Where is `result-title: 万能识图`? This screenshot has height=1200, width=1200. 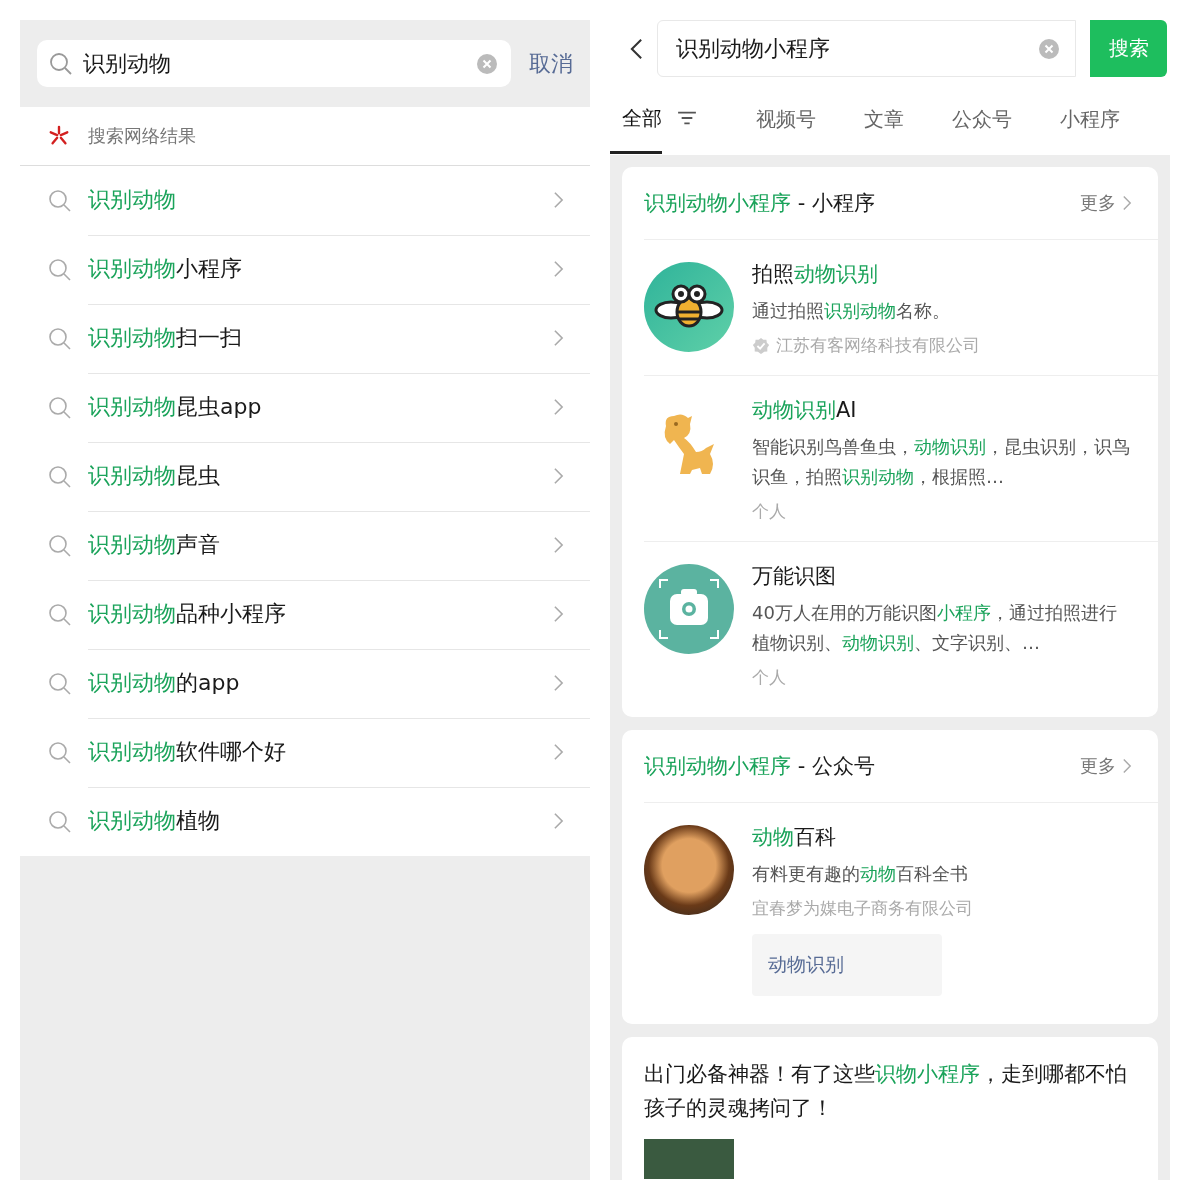
result-title: 万能识图 is located at coordinates (942, 576).